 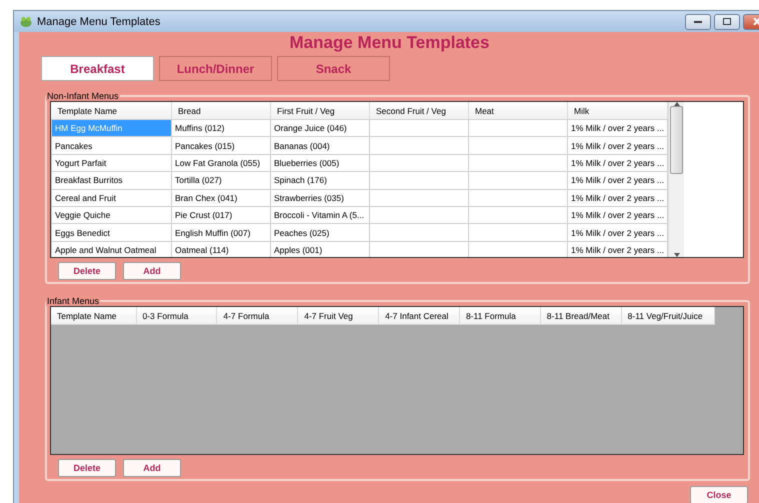 I want to click on table-cell: Veggie Quiche, so click(x=112, y=215).